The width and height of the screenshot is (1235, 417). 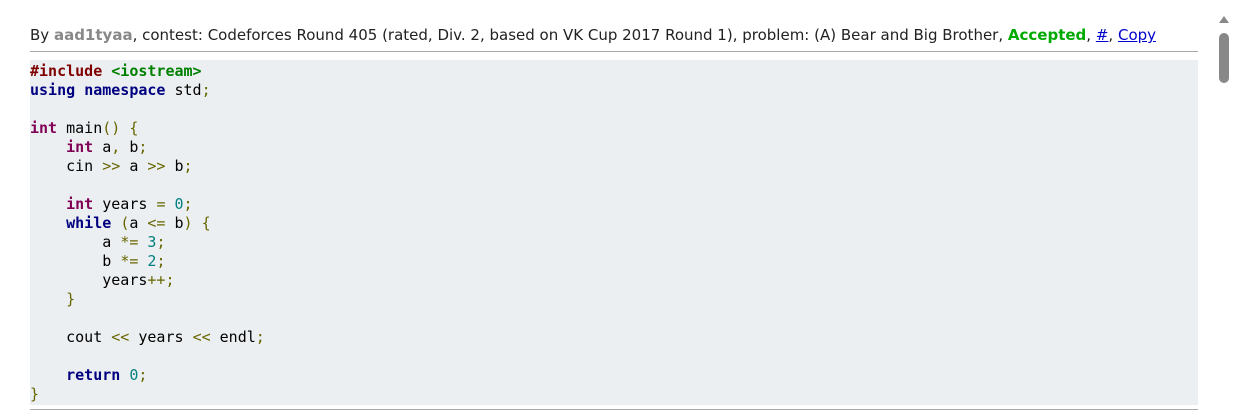 What do you see at coordinates (120, 90) in the screenshot?
I see `code-line: using namespace std;` at bounding box center [120, 90].